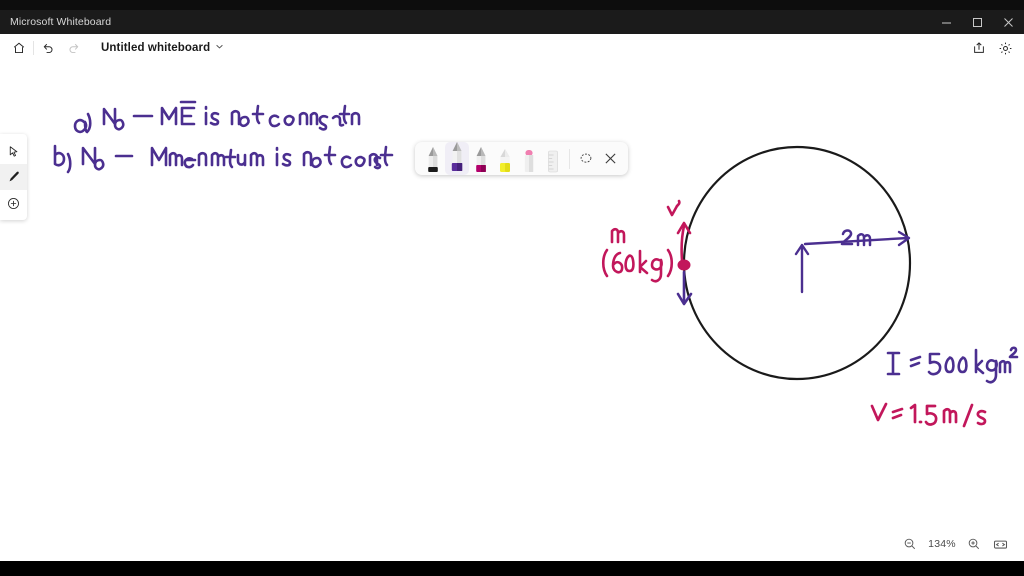 This screenshot has height=576, width=1024. What do you see at coordinates (33, 48) in the screenshot?
I see `toolbar-divider` at bounding box center [33, 48].